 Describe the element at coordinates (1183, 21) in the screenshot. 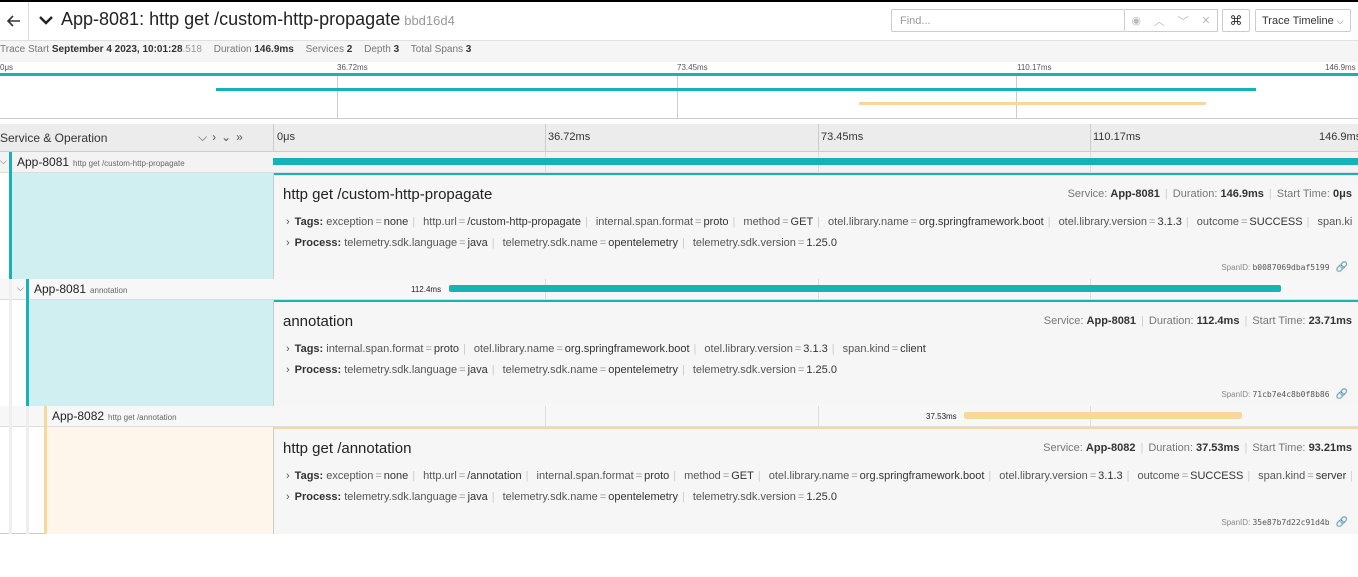

I see `find-next-icon: ﹀` at that location.